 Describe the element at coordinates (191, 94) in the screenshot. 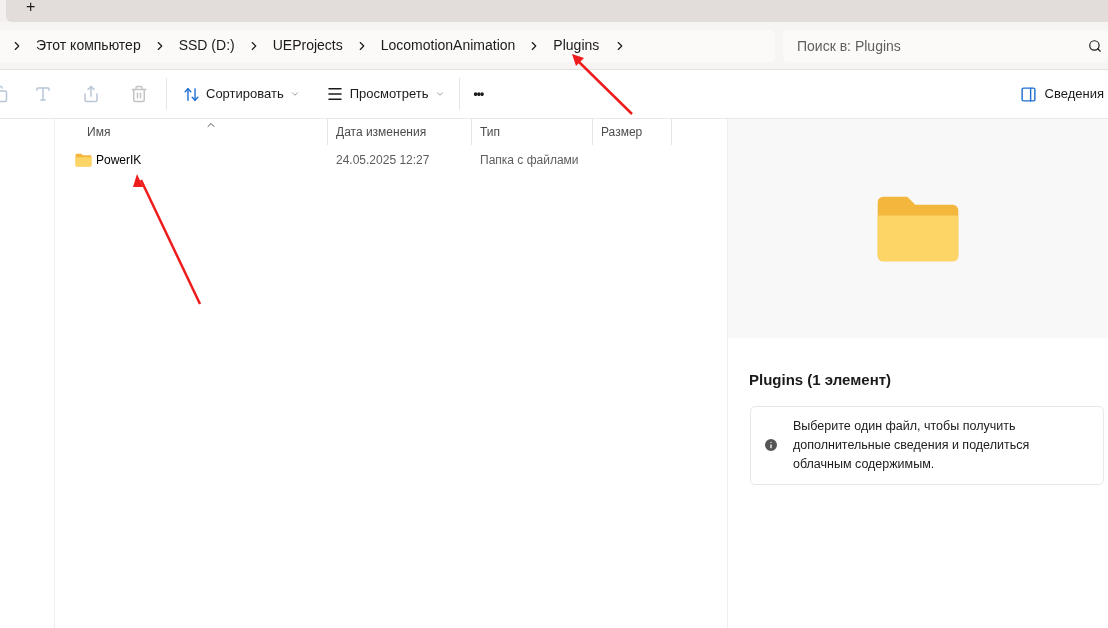

I see `sort-icon` at that location.